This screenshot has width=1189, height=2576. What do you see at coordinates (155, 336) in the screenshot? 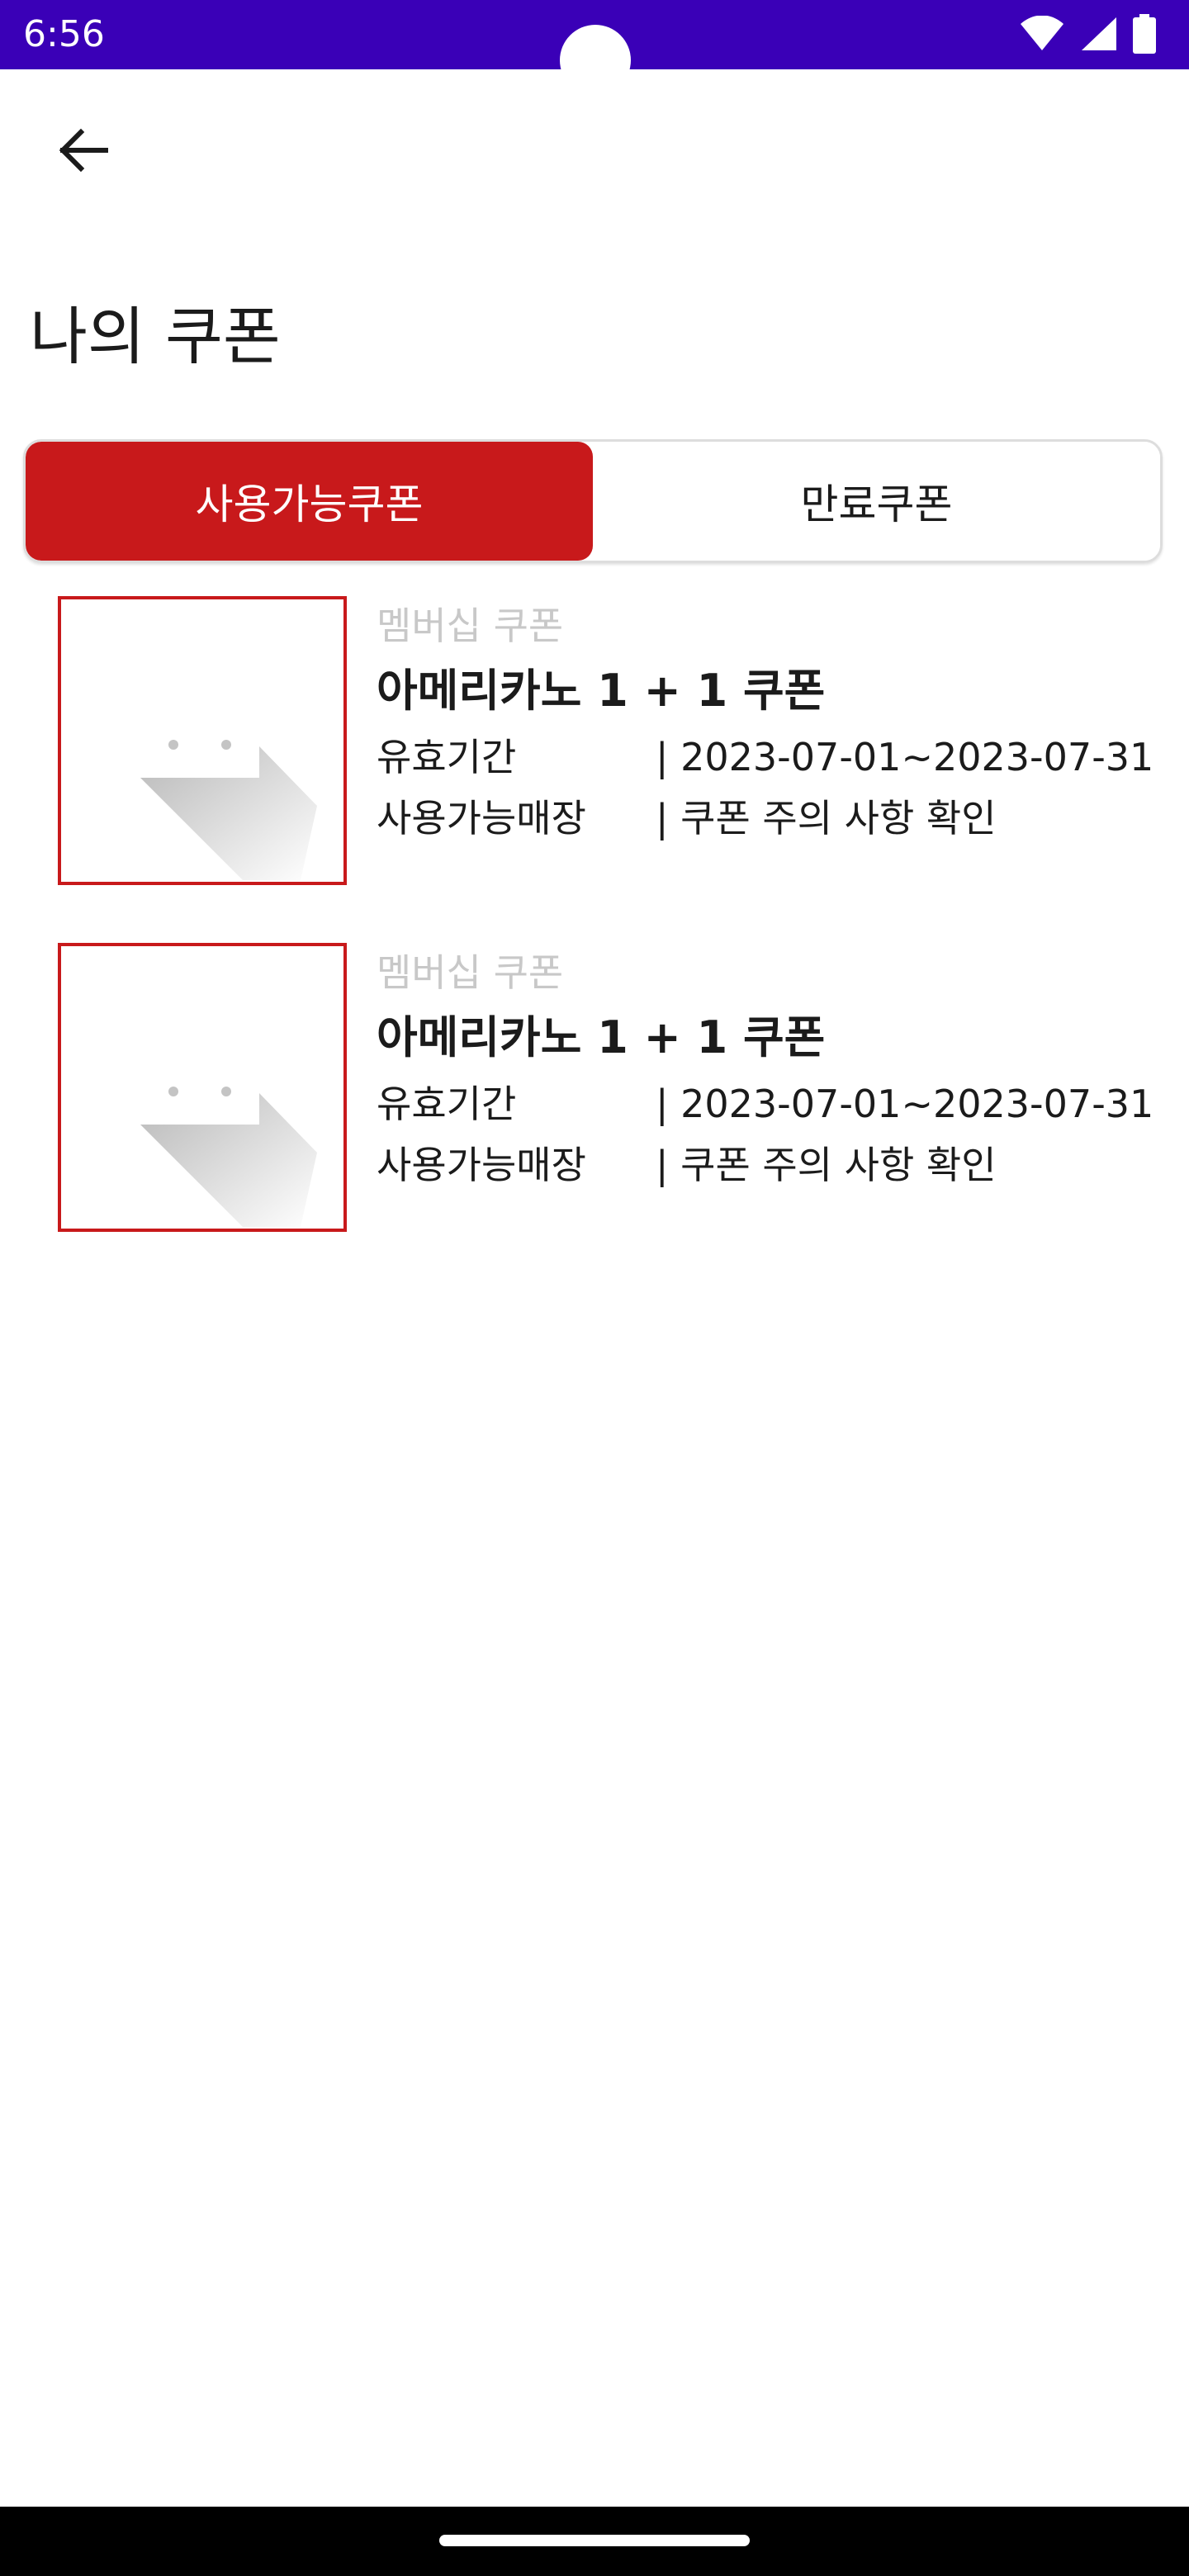
I see `page-title: 나의 쿠폰` at bounding box center [155, 336].